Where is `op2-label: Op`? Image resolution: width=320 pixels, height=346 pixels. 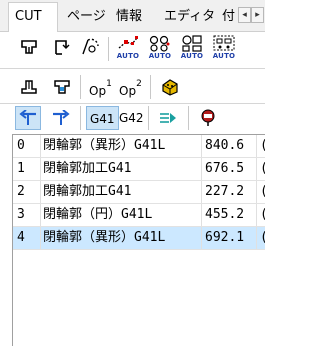 op2-label: Op is located at coordinates (128, 91).